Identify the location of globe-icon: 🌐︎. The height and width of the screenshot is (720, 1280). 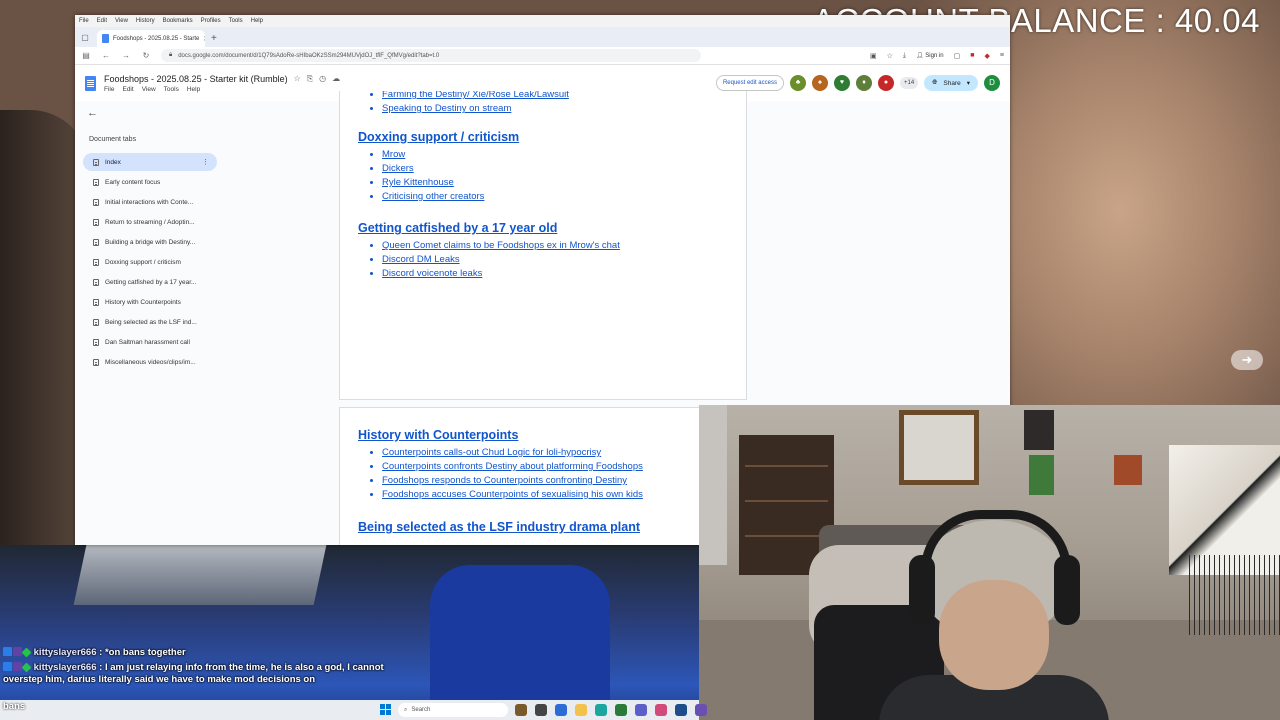
(935, 82).